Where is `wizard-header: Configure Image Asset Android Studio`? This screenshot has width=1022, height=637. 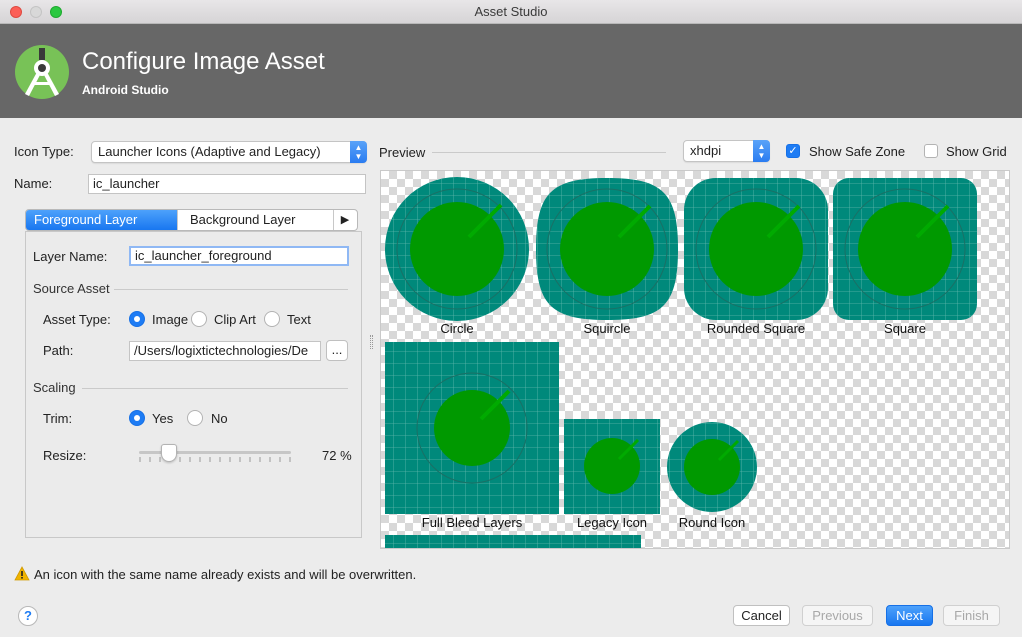 wizard-header: Configure Image Asset Android Studio is located at coordinates (511, 71).